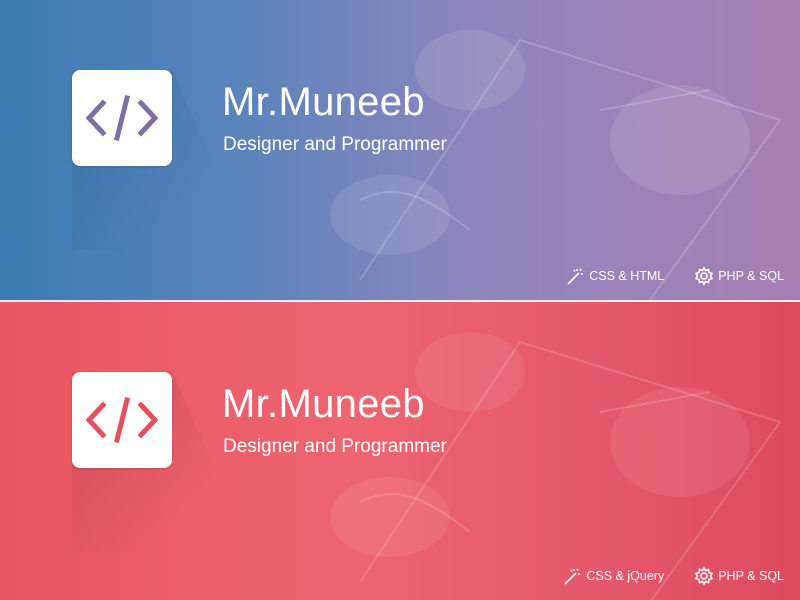 Image resolution: width=800 pixels, height=600 pixels. I want to click on skills-list: CSS & HTML PHP & SQL, so click(674, 276).